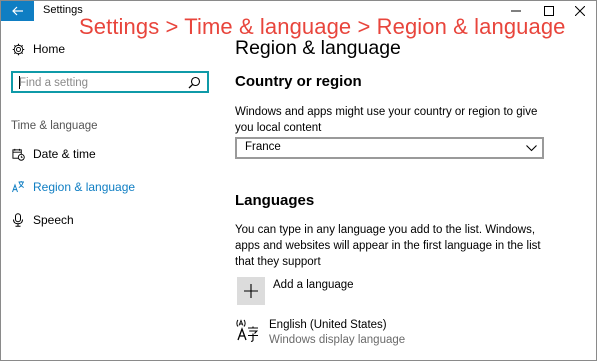  I want to click on search-field, so click(110, 82).